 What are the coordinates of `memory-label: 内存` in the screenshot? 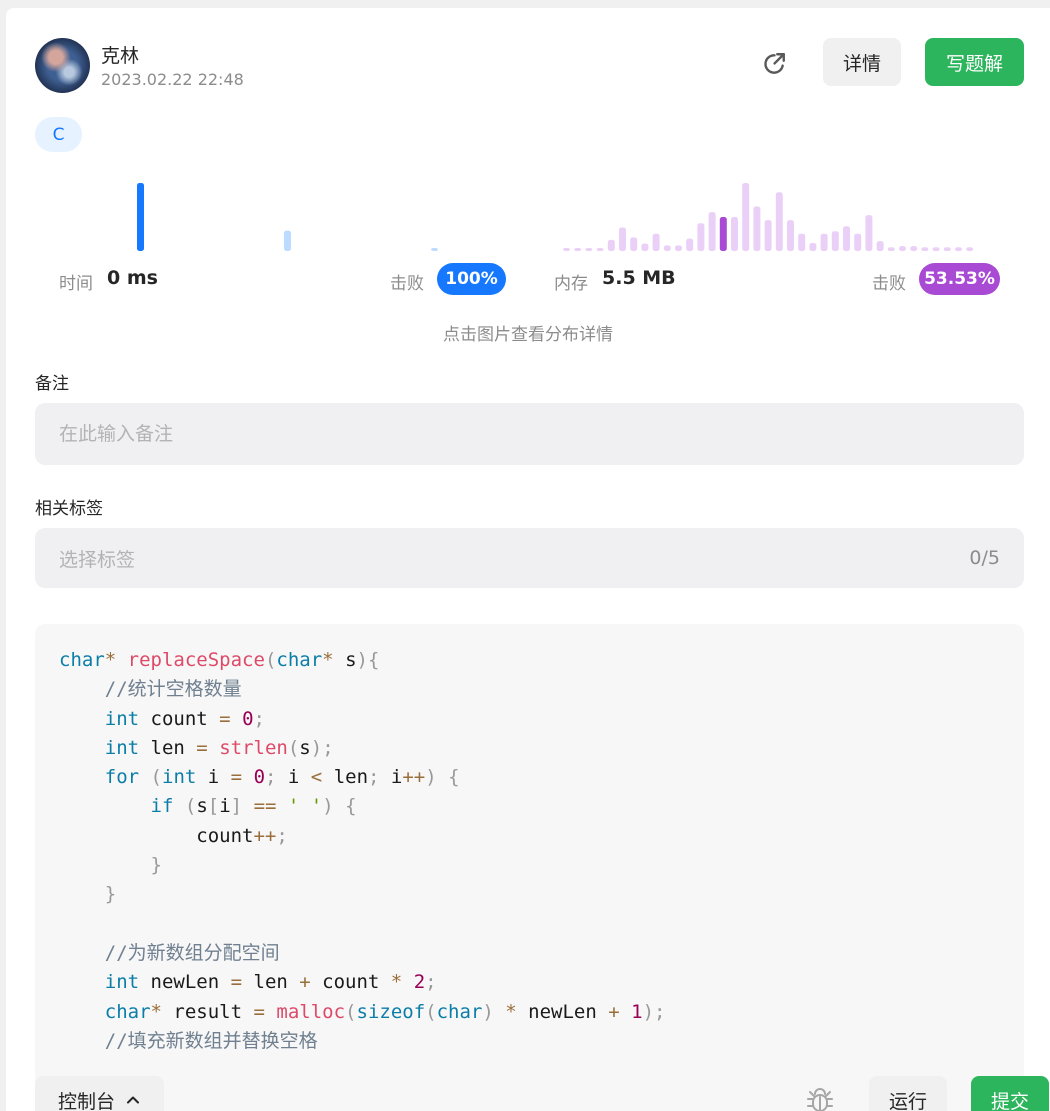 It's located at (571, 284).